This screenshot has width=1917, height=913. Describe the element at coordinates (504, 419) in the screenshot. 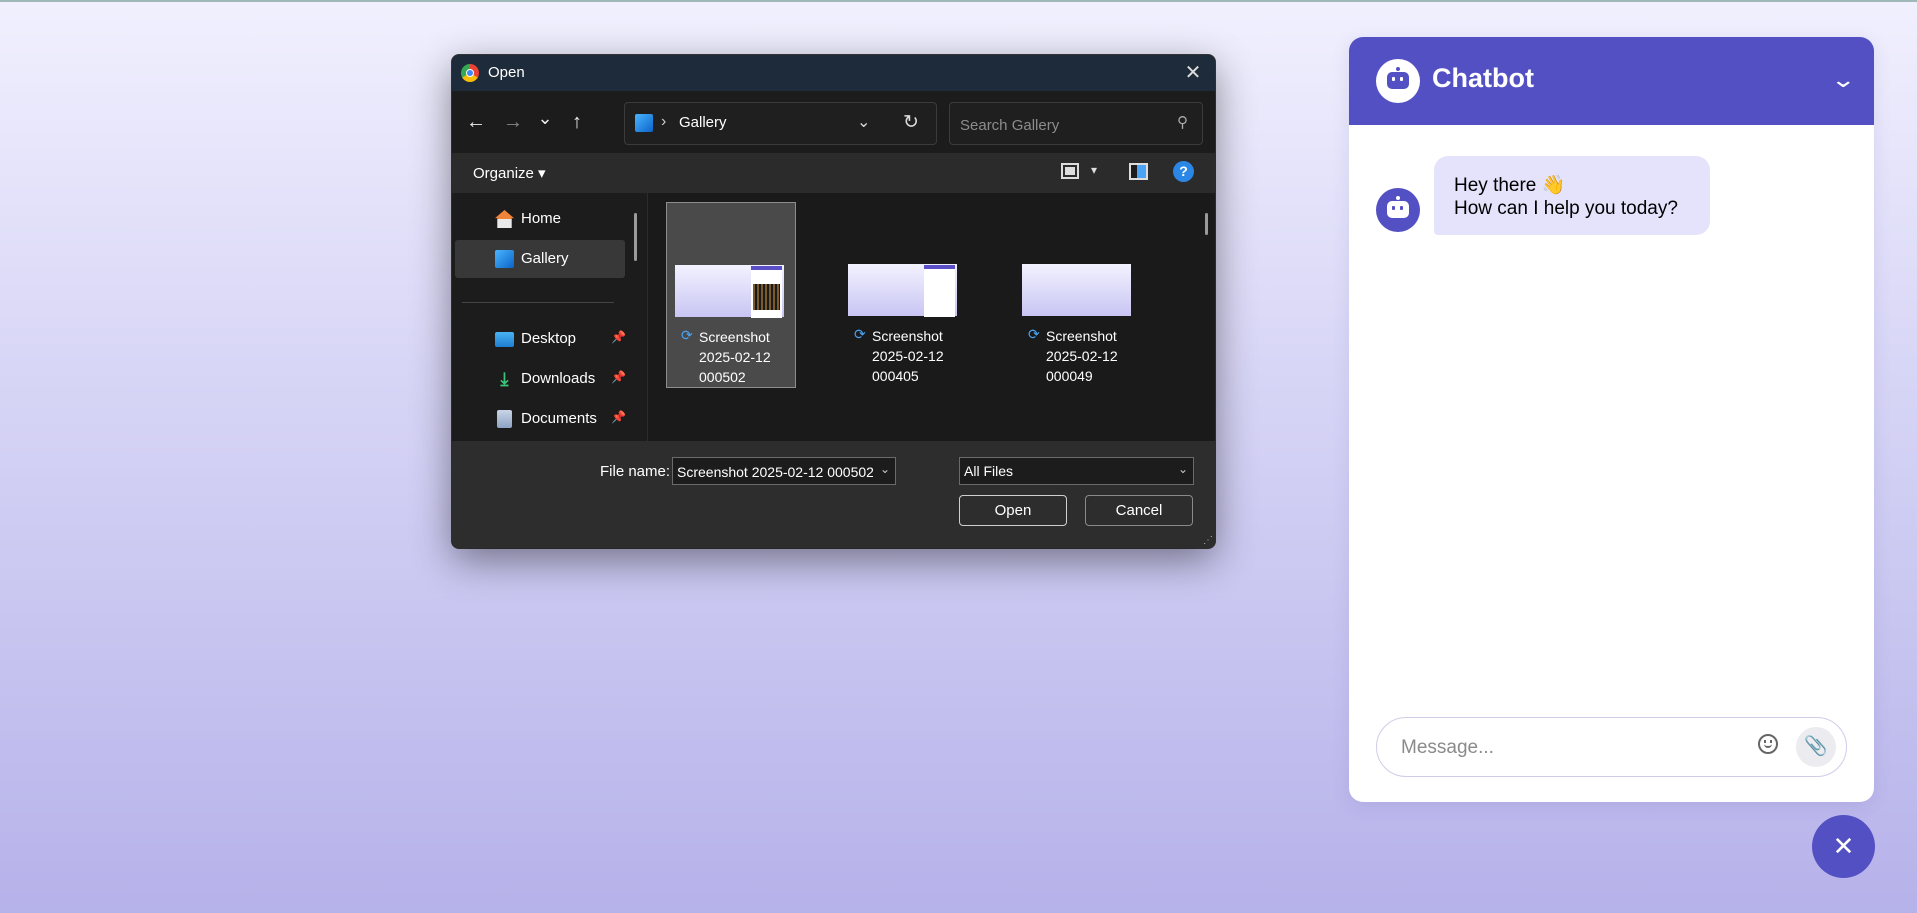

I see `documents-icon` at that location.